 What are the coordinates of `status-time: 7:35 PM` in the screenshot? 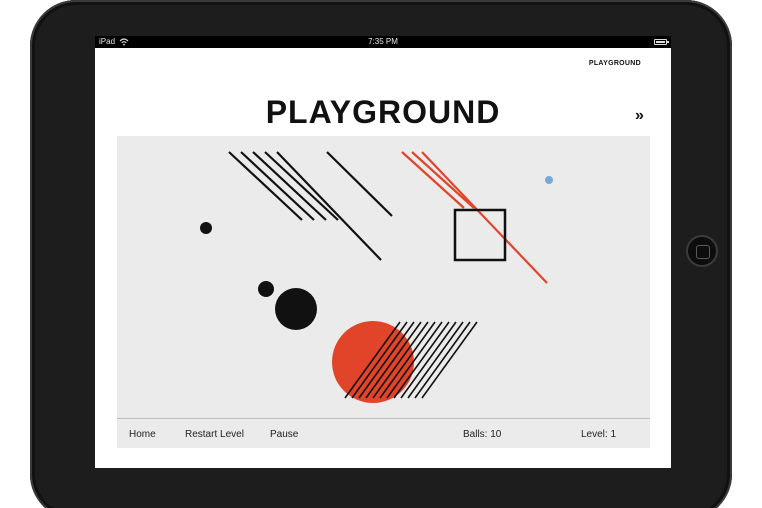 It's located at (383, 41).